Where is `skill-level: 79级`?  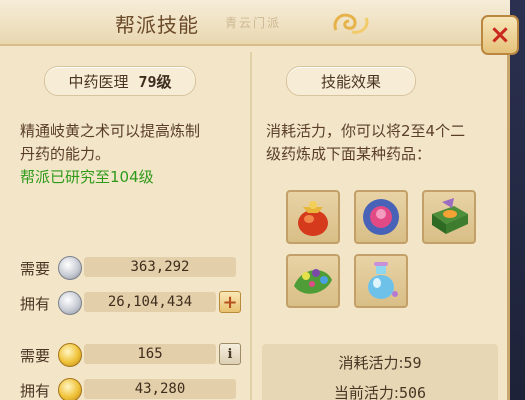 skill-level: 79级 is located at coordinates (155, 81).